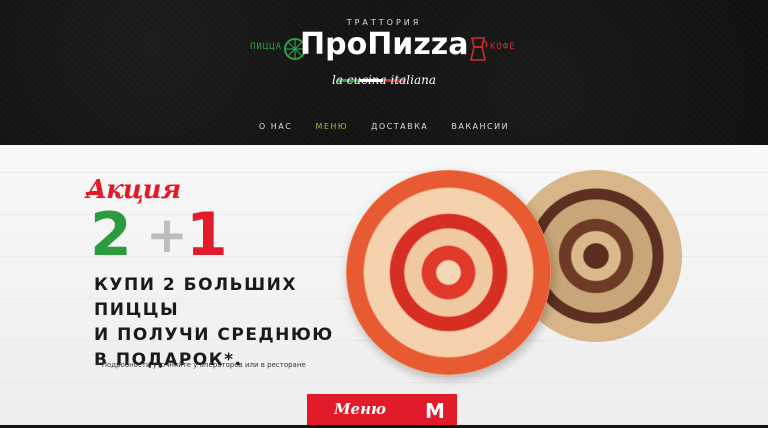 This screenshot has width=768, height=428. I want to click on offer-line: КУПИ 2 БОЛЬШИХ ПИЦЦЫ, so click(195, 297).